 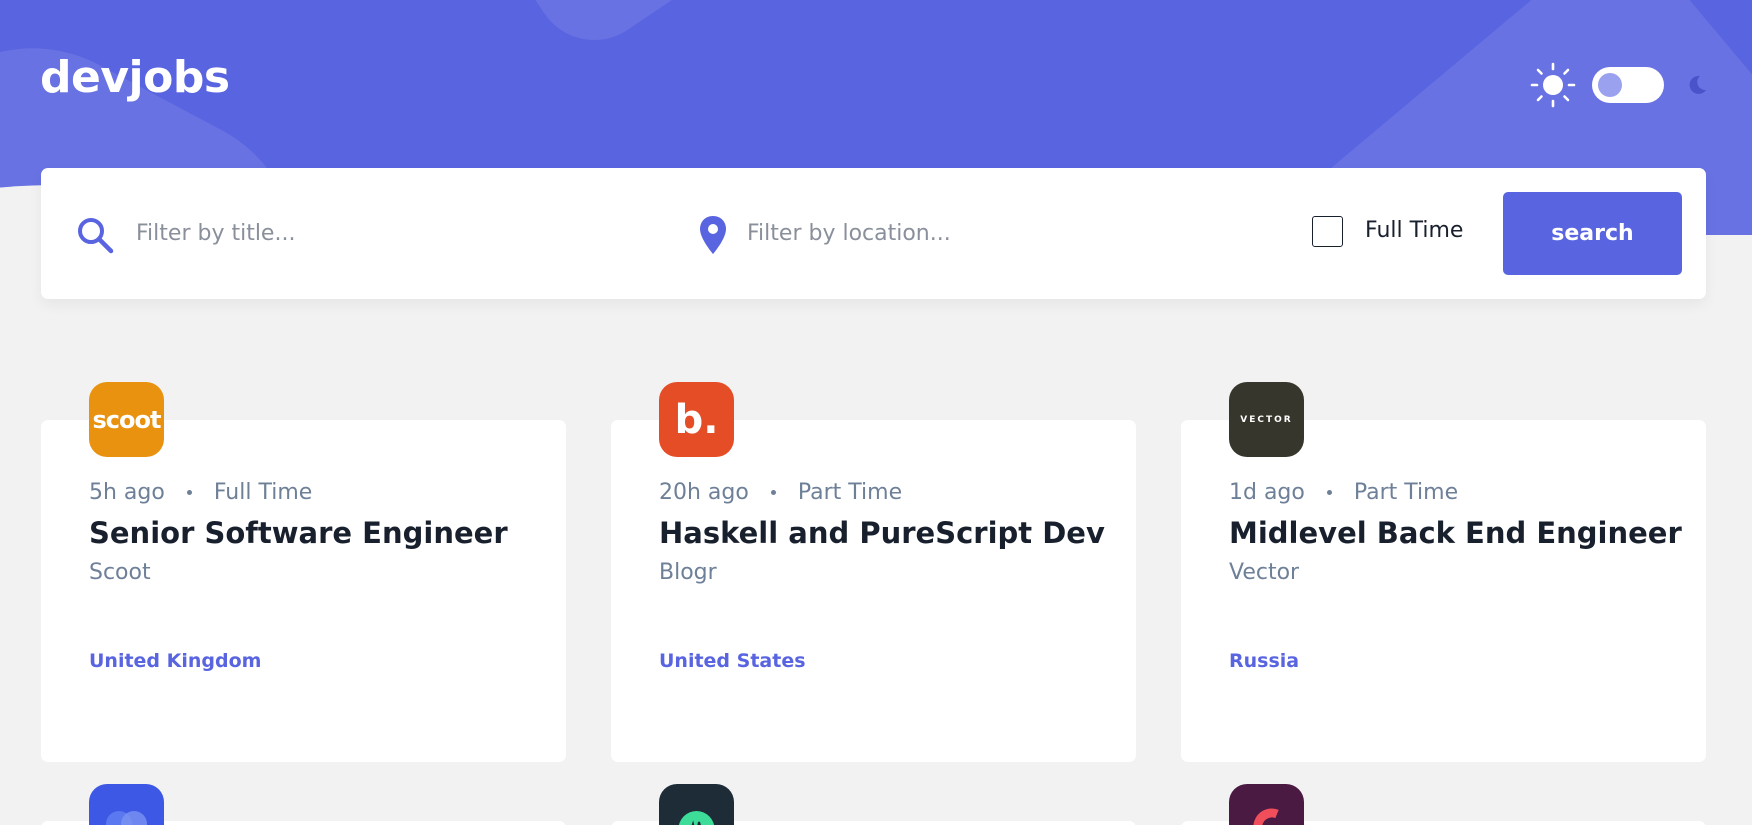 I want to click on theme-toggle, so click(x=1628, y=85).